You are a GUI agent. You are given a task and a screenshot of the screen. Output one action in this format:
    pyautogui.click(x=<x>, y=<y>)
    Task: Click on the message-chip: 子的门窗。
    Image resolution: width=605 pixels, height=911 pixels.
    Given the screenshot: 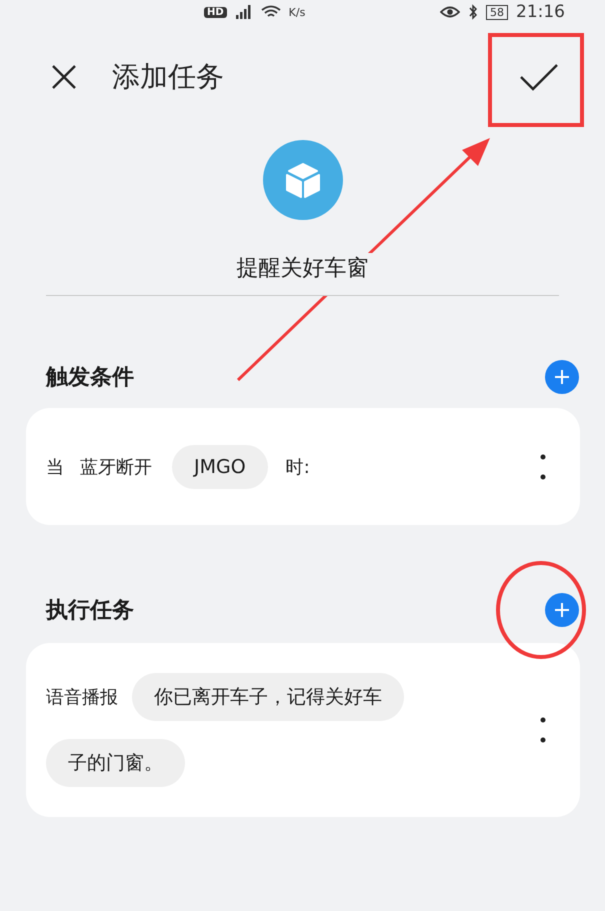 What is the action you would take?
    pyautogui.click(x=115, y=763)
    